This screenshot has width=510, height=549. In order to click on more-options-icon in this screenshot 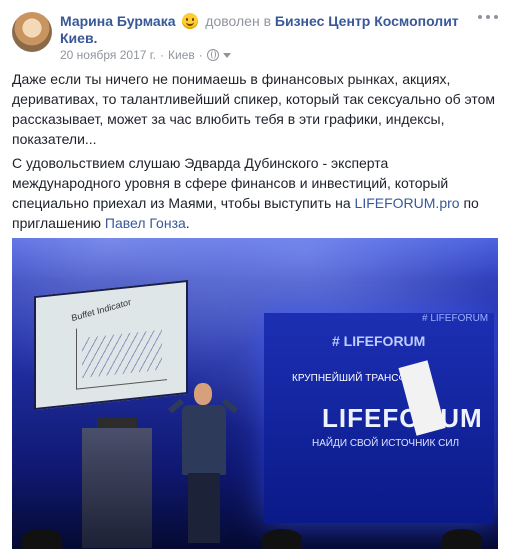, I will do `click(488, 17)`.